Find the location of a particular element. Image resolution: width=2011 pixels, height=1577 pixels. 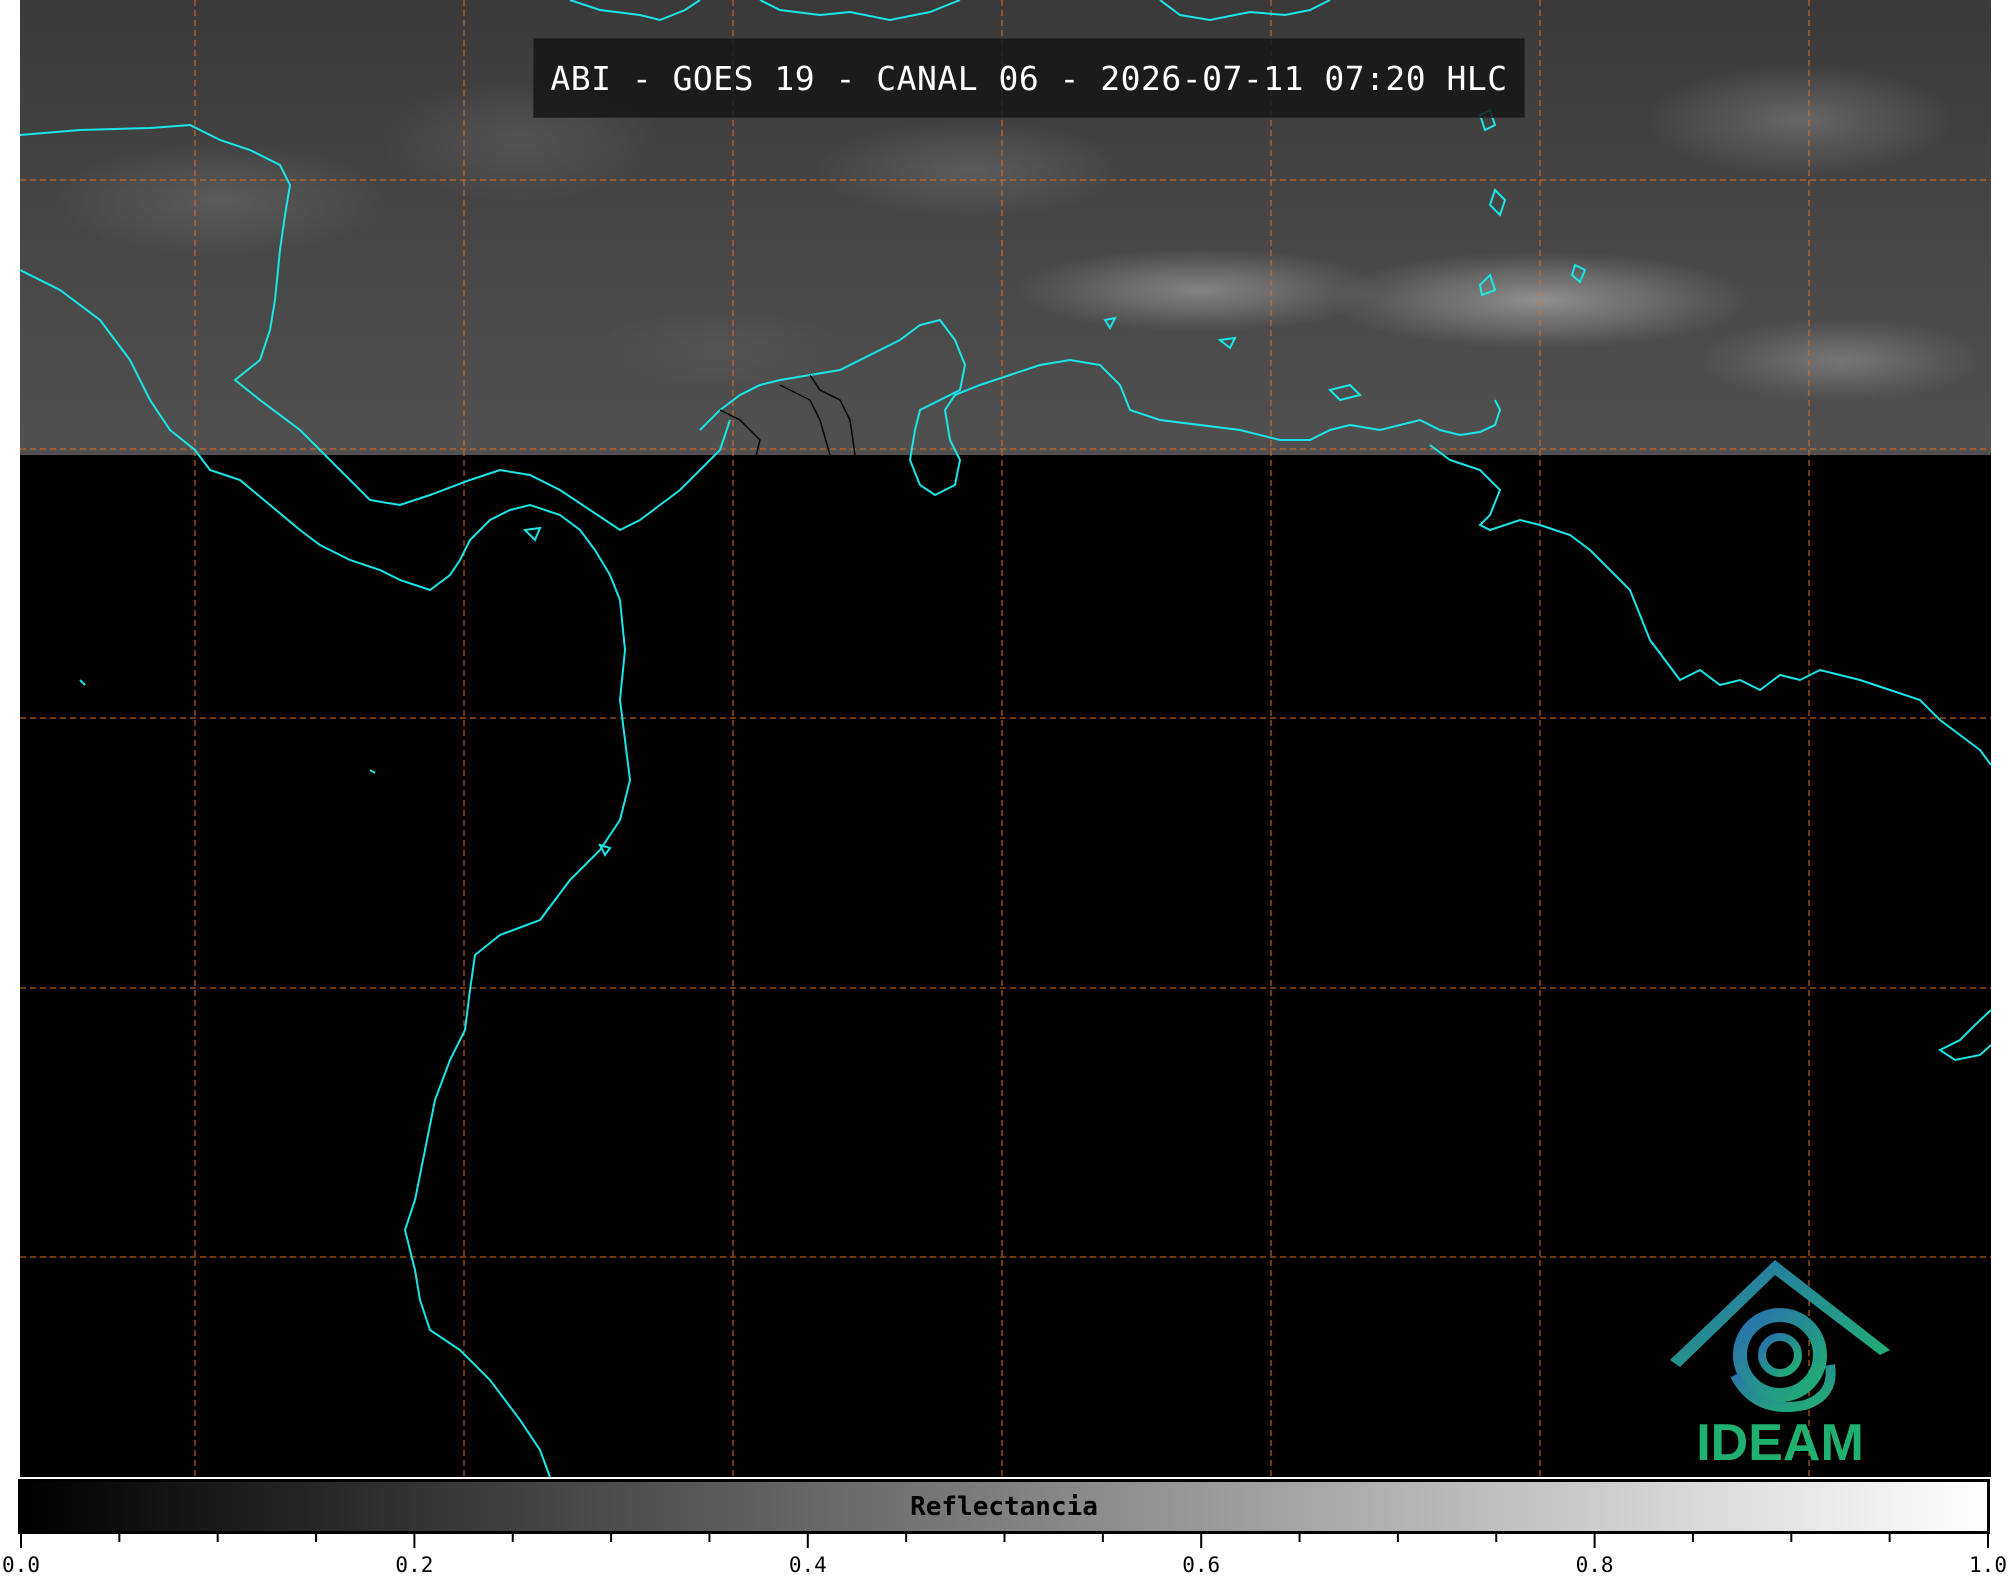

colorbar-label: Reflectancia is located at coordinates (1004, 1507).